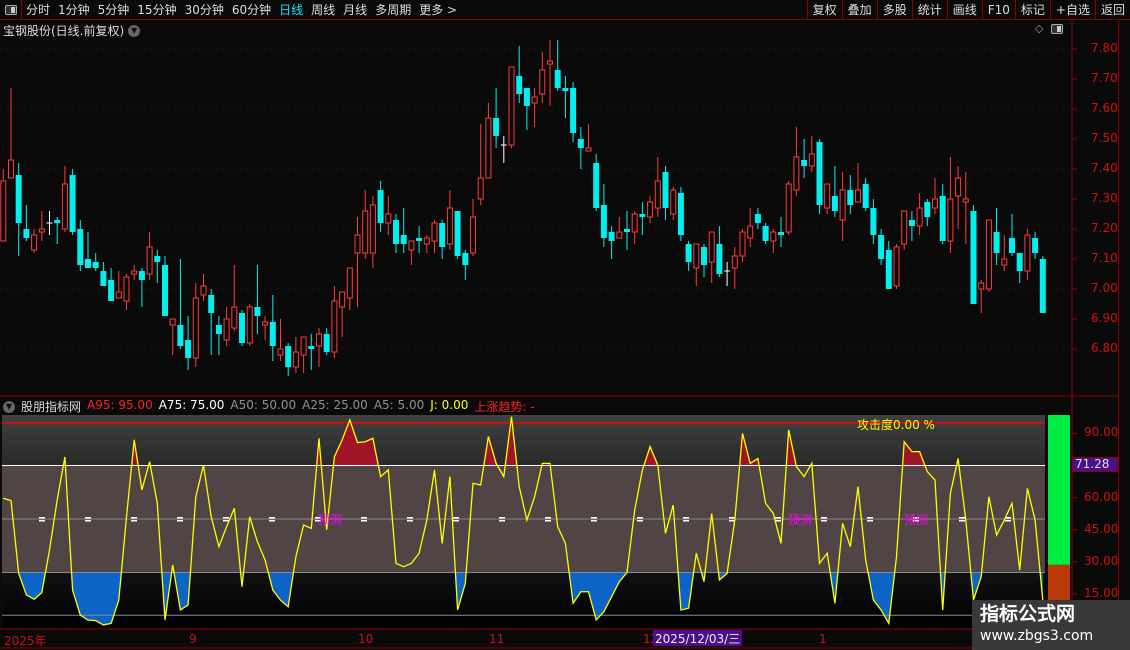  Describe the element at coordinates (1124, 335) in the screenshot. I see `right-side-panel` at that location.